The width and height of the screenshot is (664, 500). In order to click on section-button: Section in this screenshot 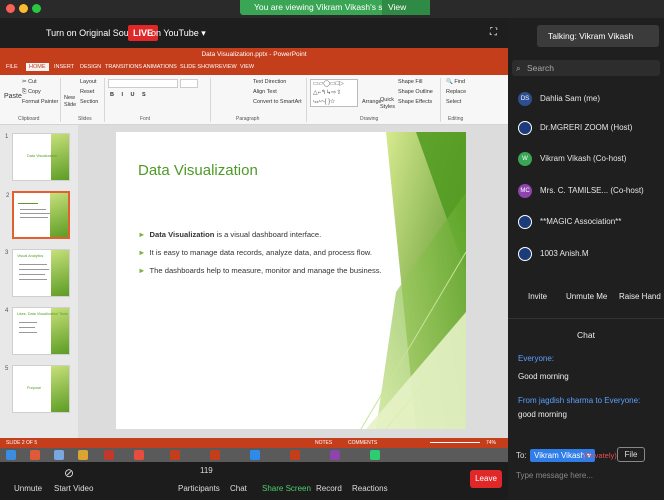, I will do `click(89, 102)`.